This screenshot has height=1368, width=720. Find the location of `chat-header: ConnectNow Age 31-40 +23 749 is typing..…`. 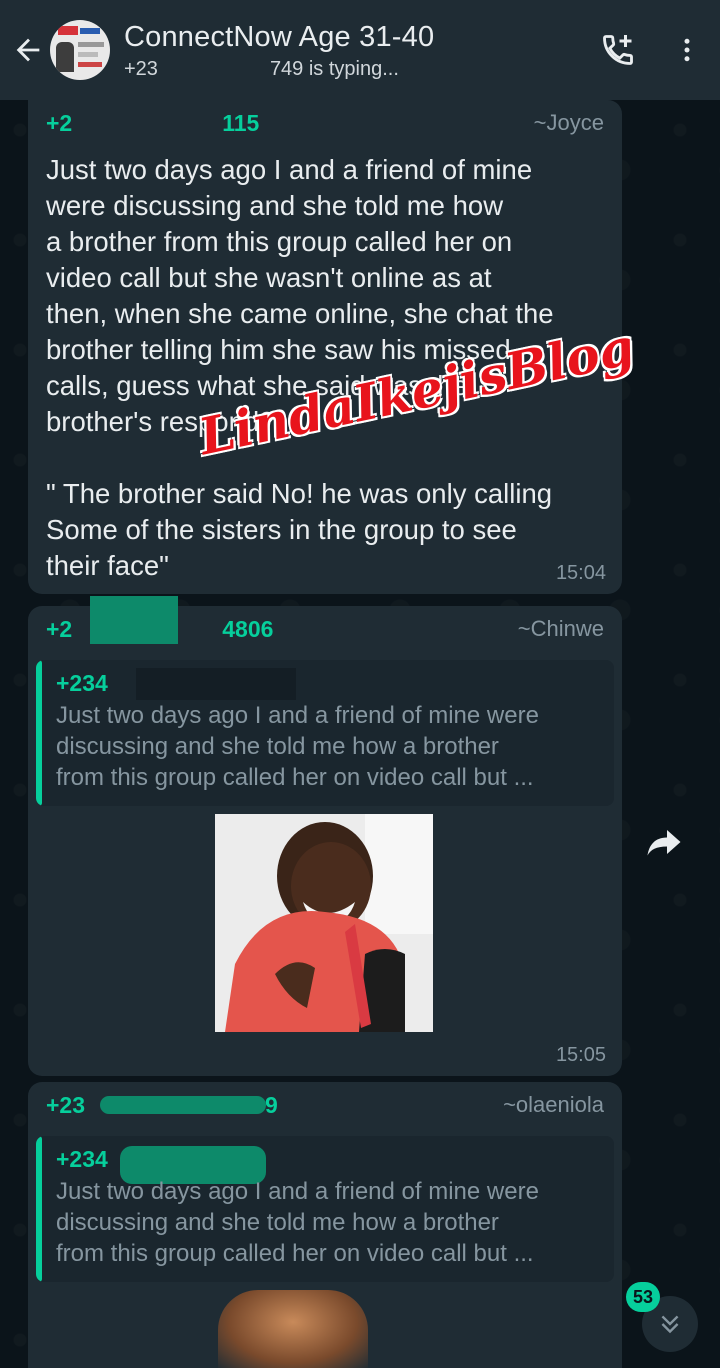

chat-header: ConnectNow Age 31-40 +23 749 is typing..… is located at coordinates (360, 50).